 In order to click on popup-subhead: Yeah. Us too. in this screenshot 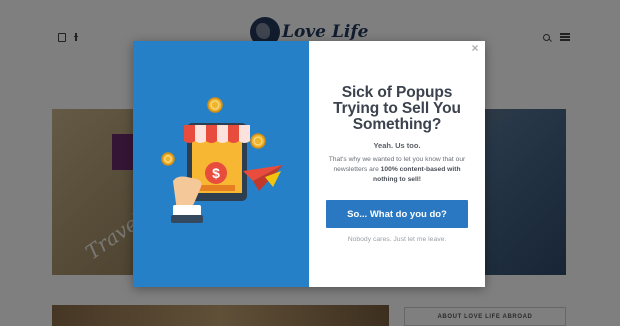, I will do `click(397, 145)`.